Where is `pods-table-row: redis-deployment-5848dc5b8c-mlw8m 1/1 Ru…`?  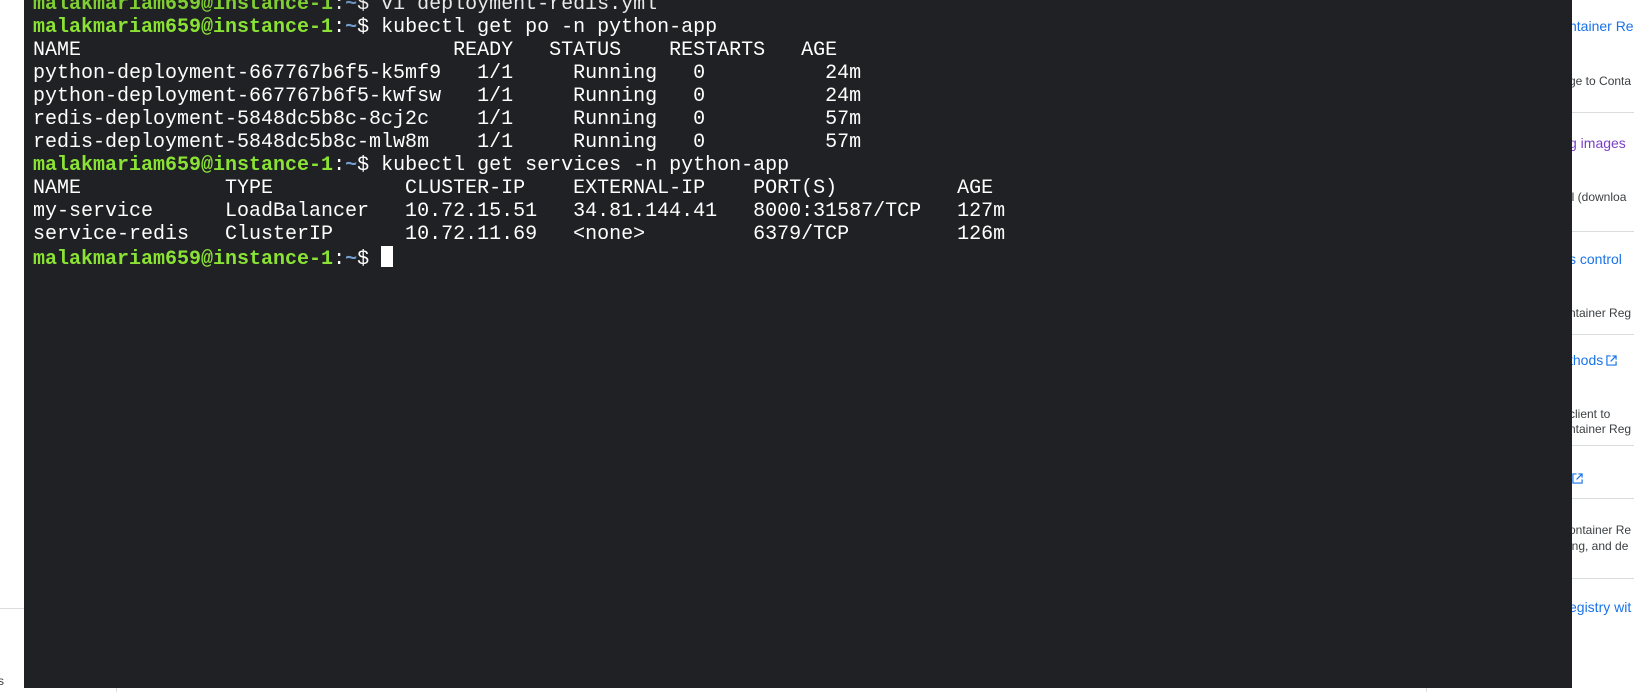 pods-table-row: redis-deployment-5848dc5b8c-mlw8m 1/1 Ru… is located at coordinates (447, 142).